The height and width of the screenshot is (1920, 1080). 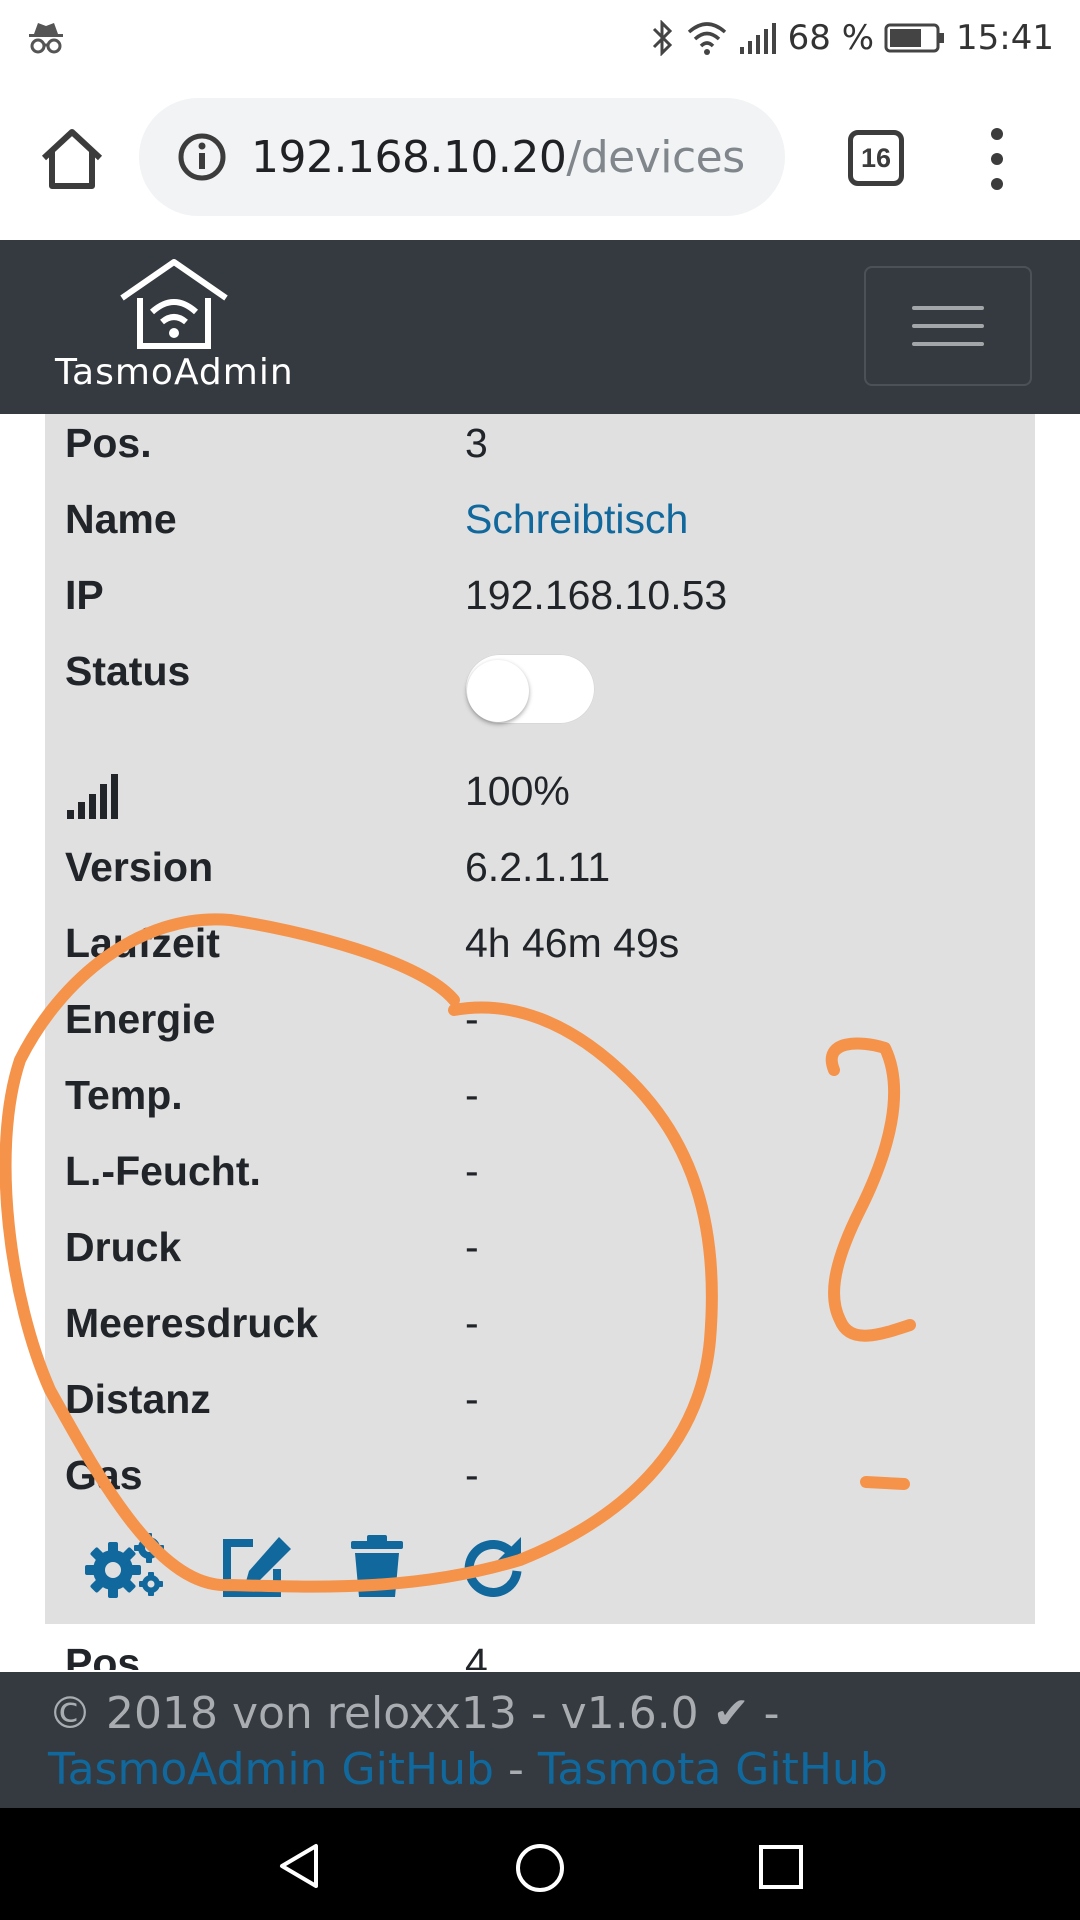 I want to click on address-bar: 192.168.10.20/devices, so click(x=462, y=157).